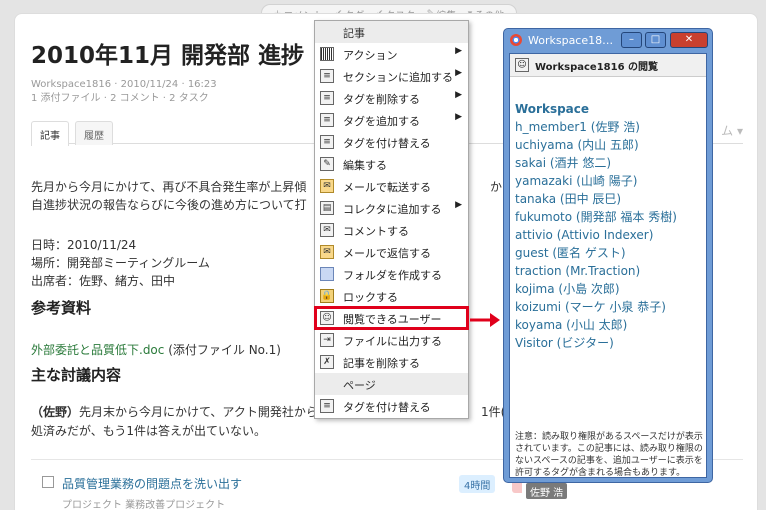 The image size is (766, 510). I want to click on user-link: uchiyama (内山 五郎), so click(596, 145).